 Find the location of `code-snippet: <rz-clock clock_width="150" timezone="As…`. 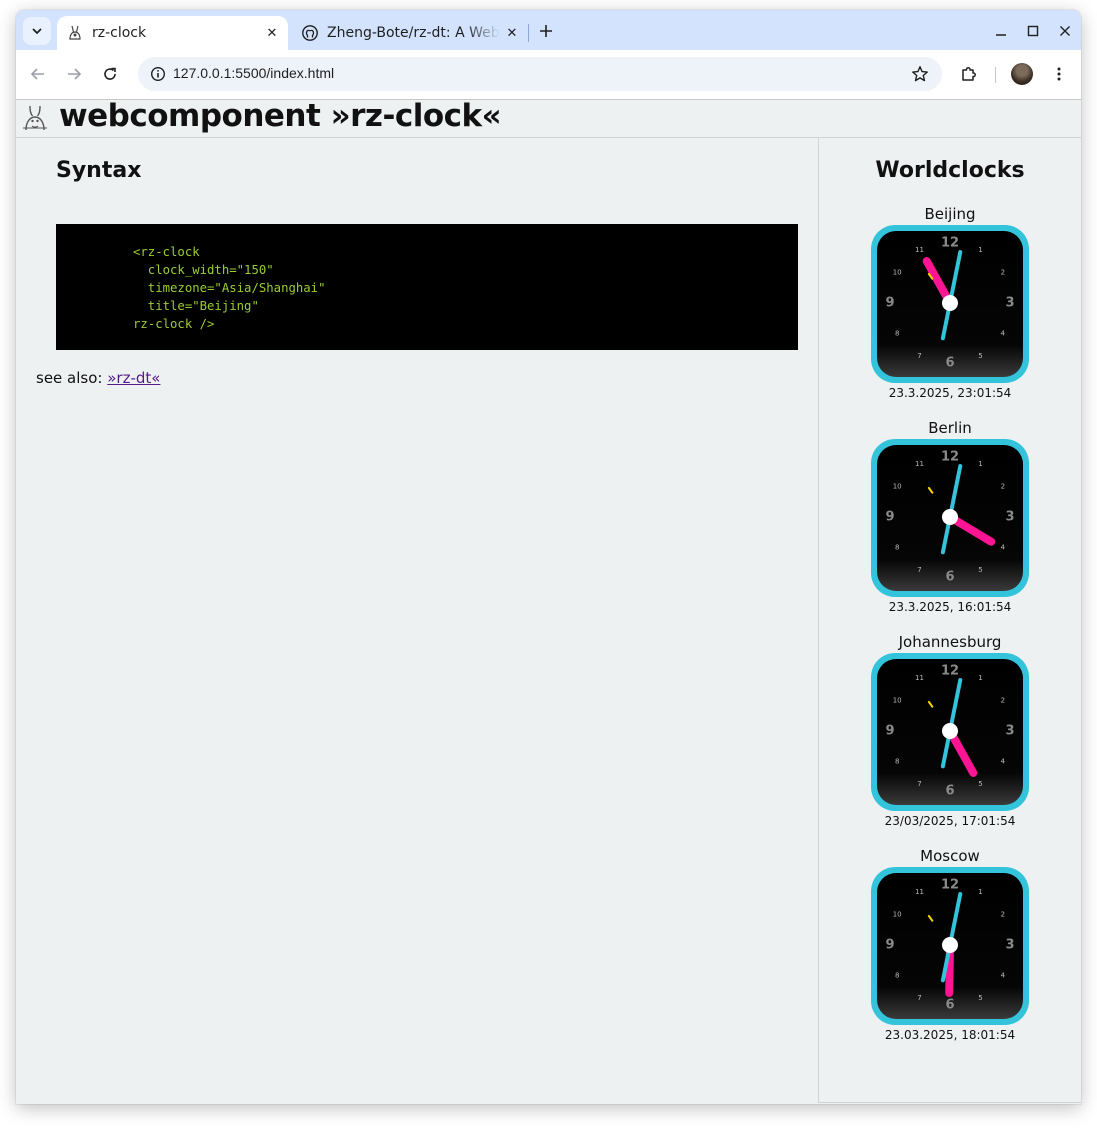

code-snippet: <rz-clock clock_width="150" timezone="As… is located at coordinates (229, 288).